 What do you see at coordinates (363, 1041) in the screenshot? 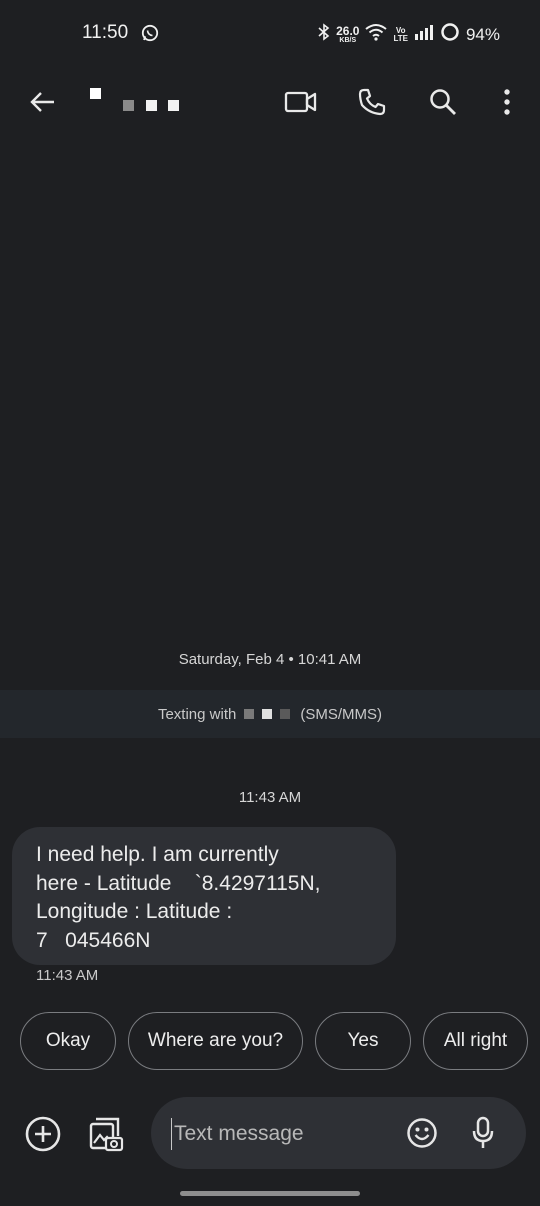
I see `smart-reply-chip: Yes` at bounding box center [363, 1041].